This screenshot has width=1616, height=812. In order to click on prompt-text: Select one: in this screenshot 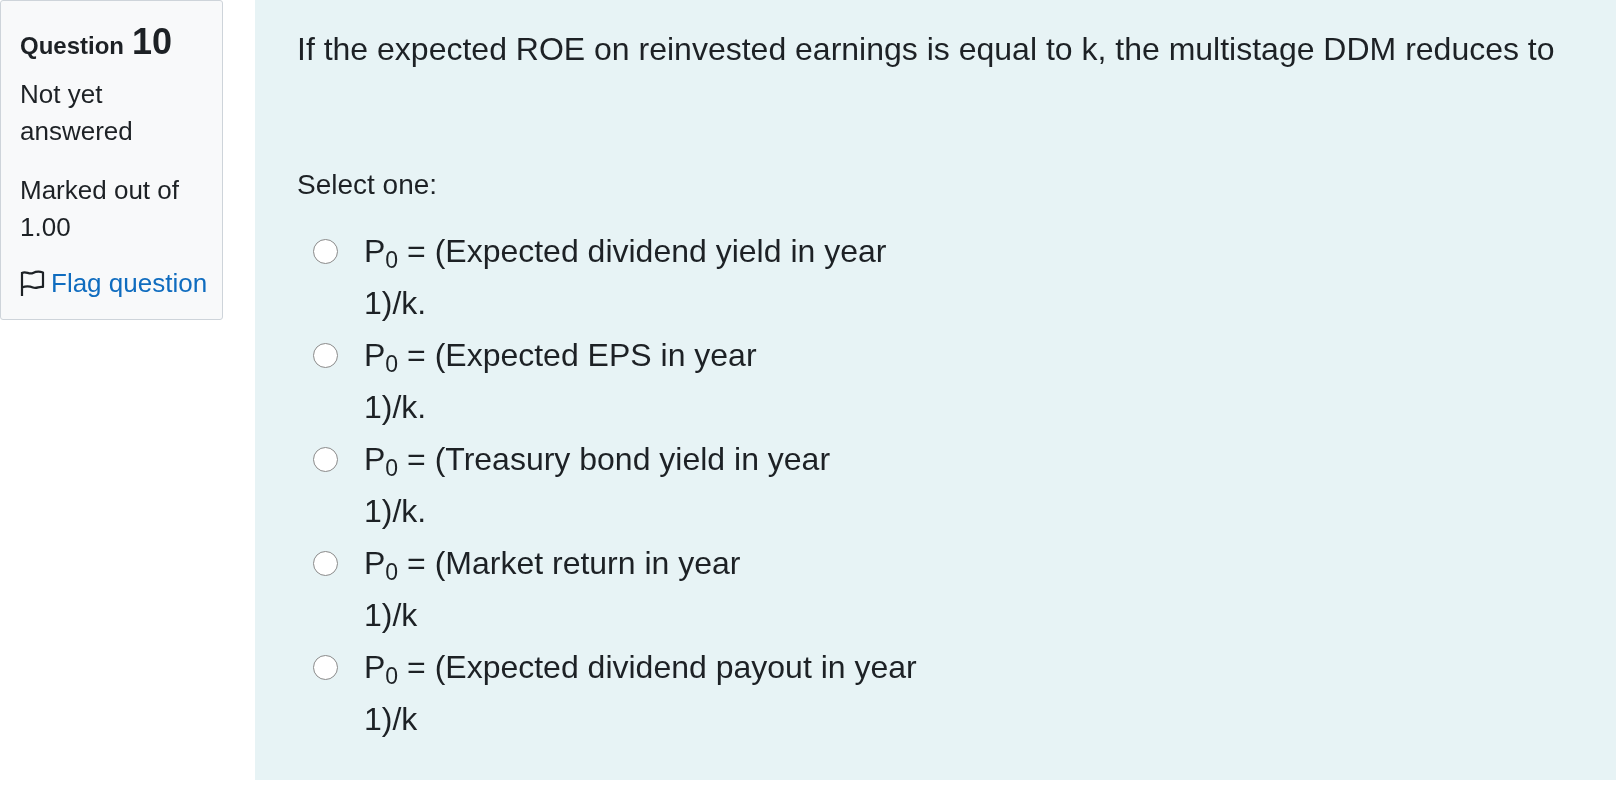, I will do `click(367, 185)`.